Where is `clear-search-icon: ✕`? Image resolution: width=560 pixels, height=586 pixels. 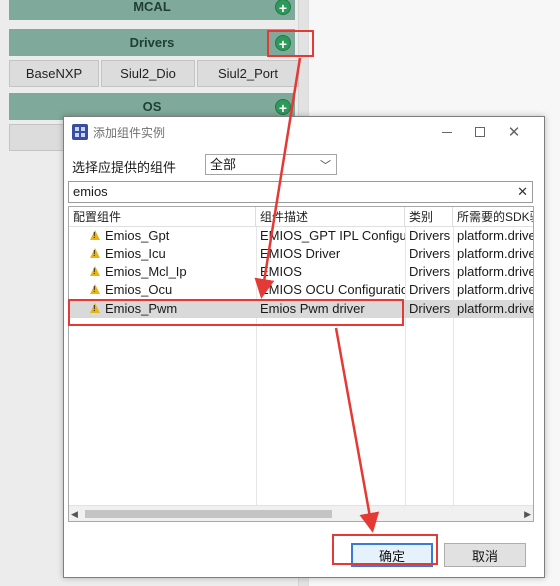
clear-search-icon: ✕ is located at coordinates (522, 192).